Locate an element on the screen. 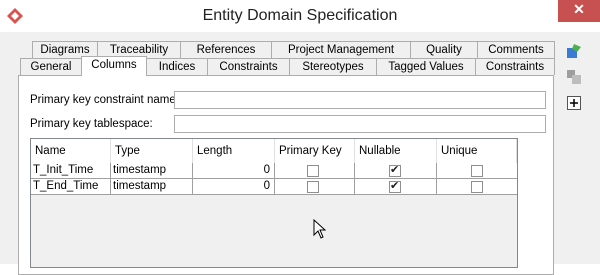 Image resolution: width=600 pixels, height=275 pixels. constraint-icon is located at coordinates (574, 77).